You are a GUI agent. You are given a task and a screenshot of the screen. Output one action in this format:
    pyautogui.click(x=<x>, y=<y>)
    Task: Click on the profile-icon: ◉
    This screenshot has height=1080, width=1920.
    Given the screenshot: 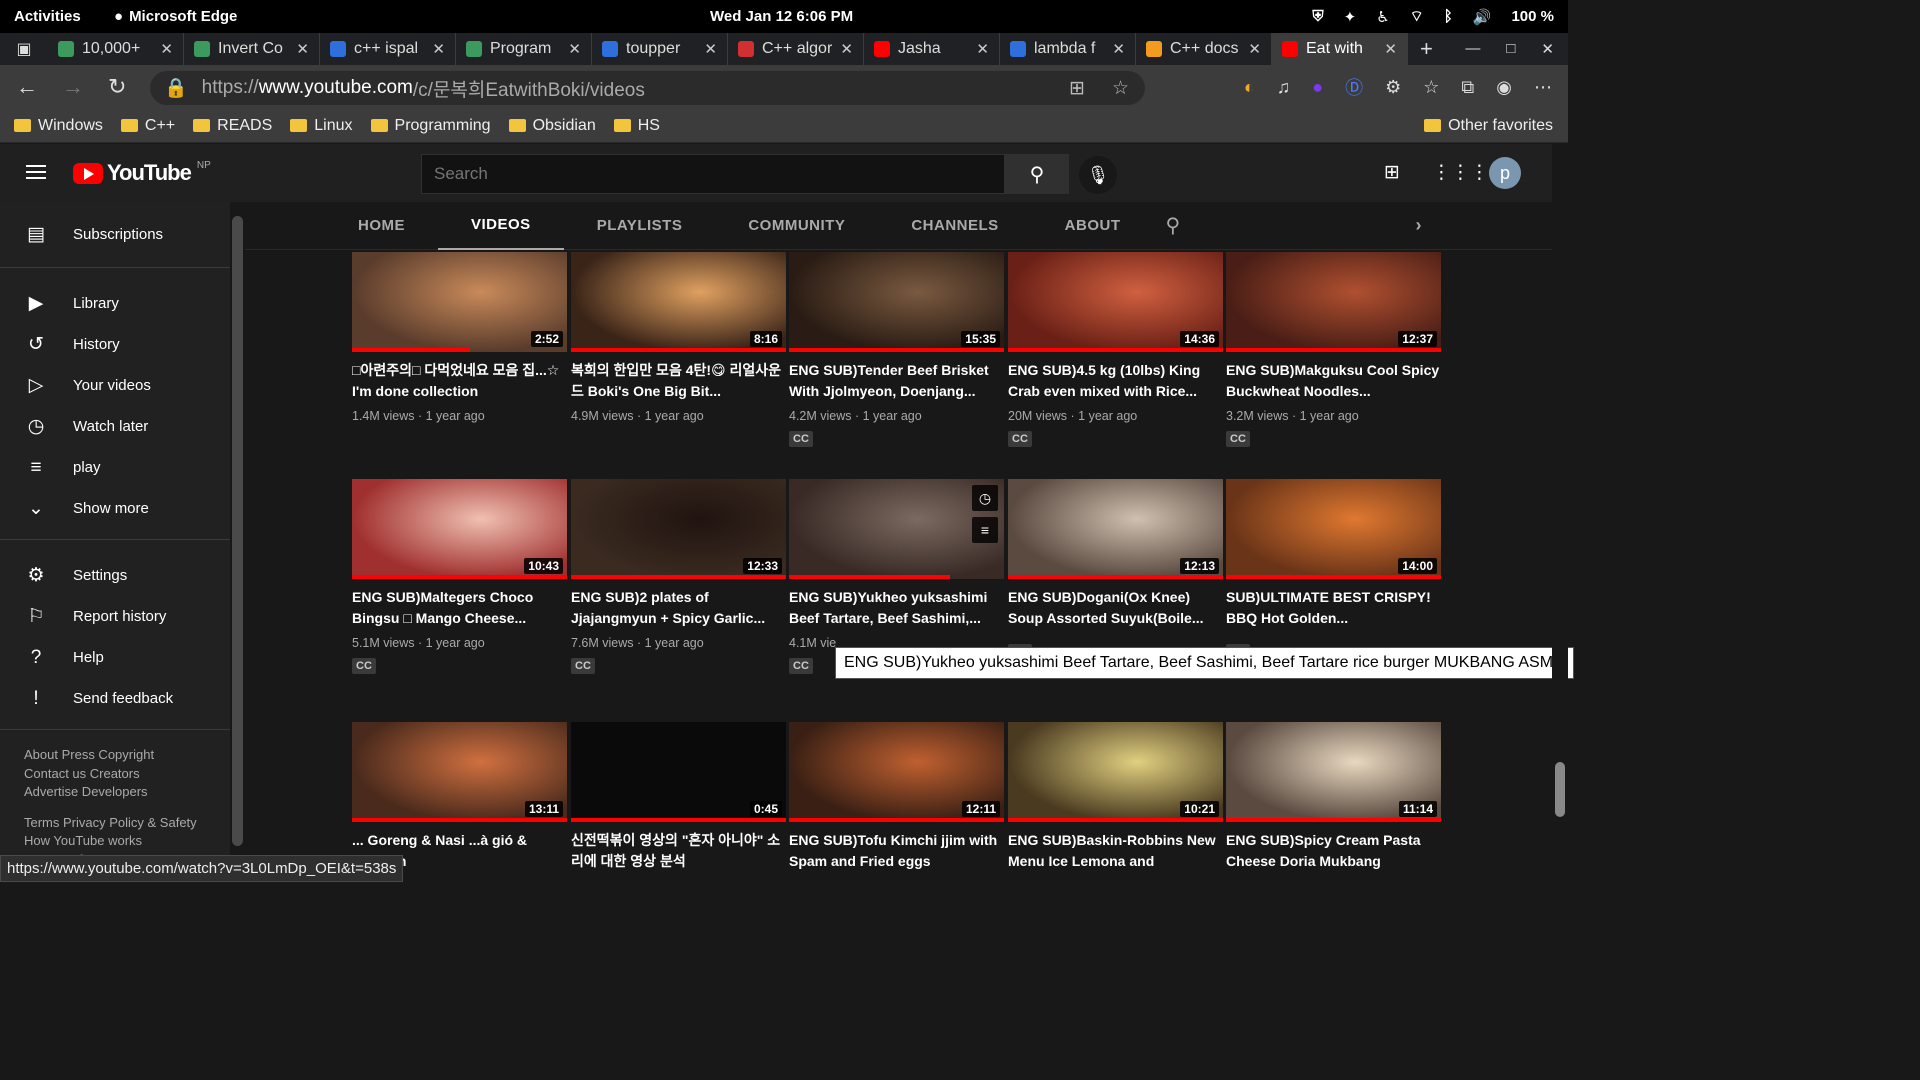 What is the action you would take?
    pyautogui.click(x=1504, y=87)
    